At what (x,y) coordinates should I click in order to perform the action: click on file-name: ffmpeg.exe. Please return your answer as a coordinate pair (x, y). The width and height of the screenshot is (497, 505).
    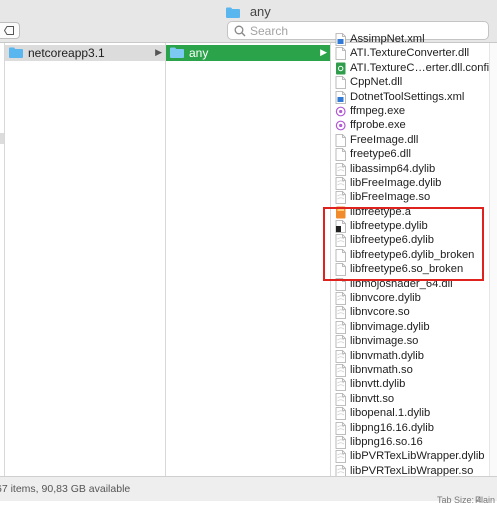
    Looking at the image, I should click on (378, 110).